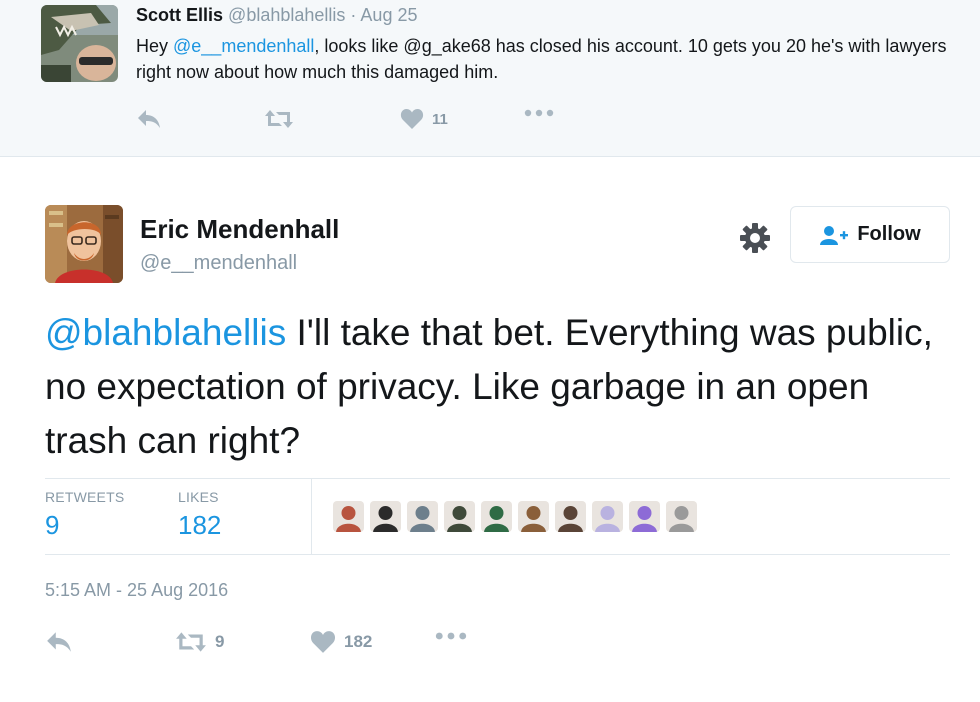 This screenshot has width=980, height=702. I want to click on likes-count: 182, so click(200, 525).